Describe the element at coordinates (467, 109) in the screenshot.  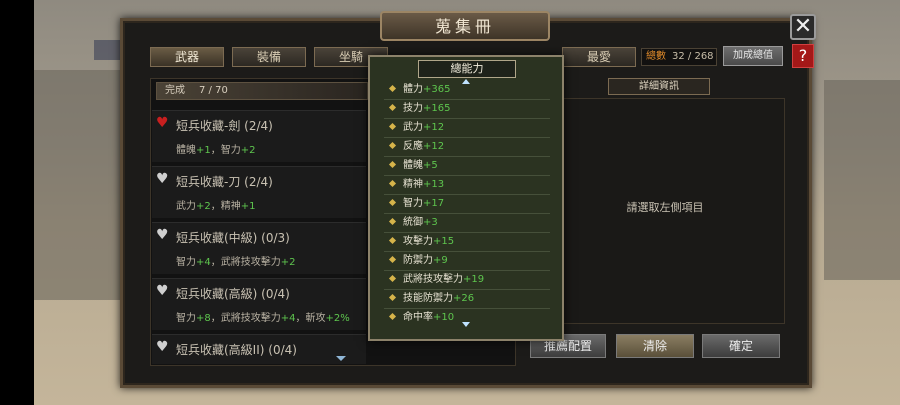
I see `stat-row: 技力+165` at that location.